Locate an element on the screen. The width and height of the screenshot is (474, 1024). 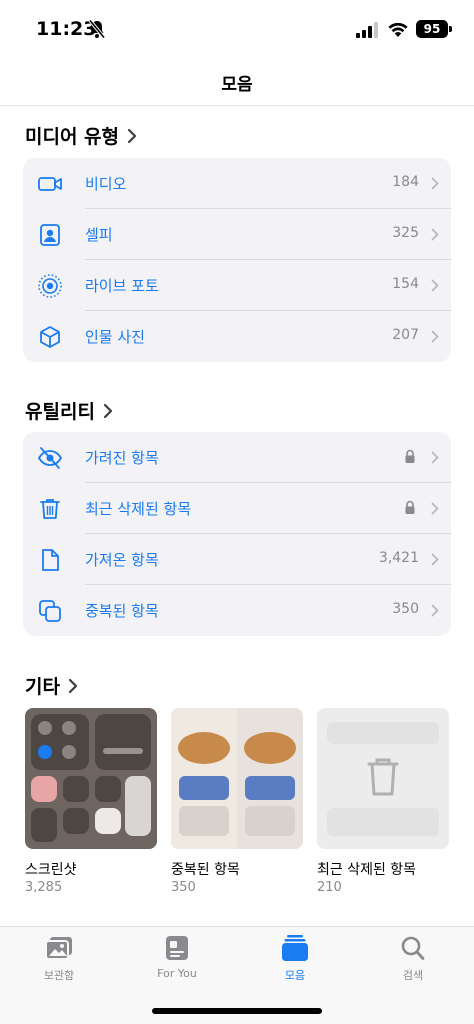
album-thumbnail-duplicates is located at coordinates (237, 778).